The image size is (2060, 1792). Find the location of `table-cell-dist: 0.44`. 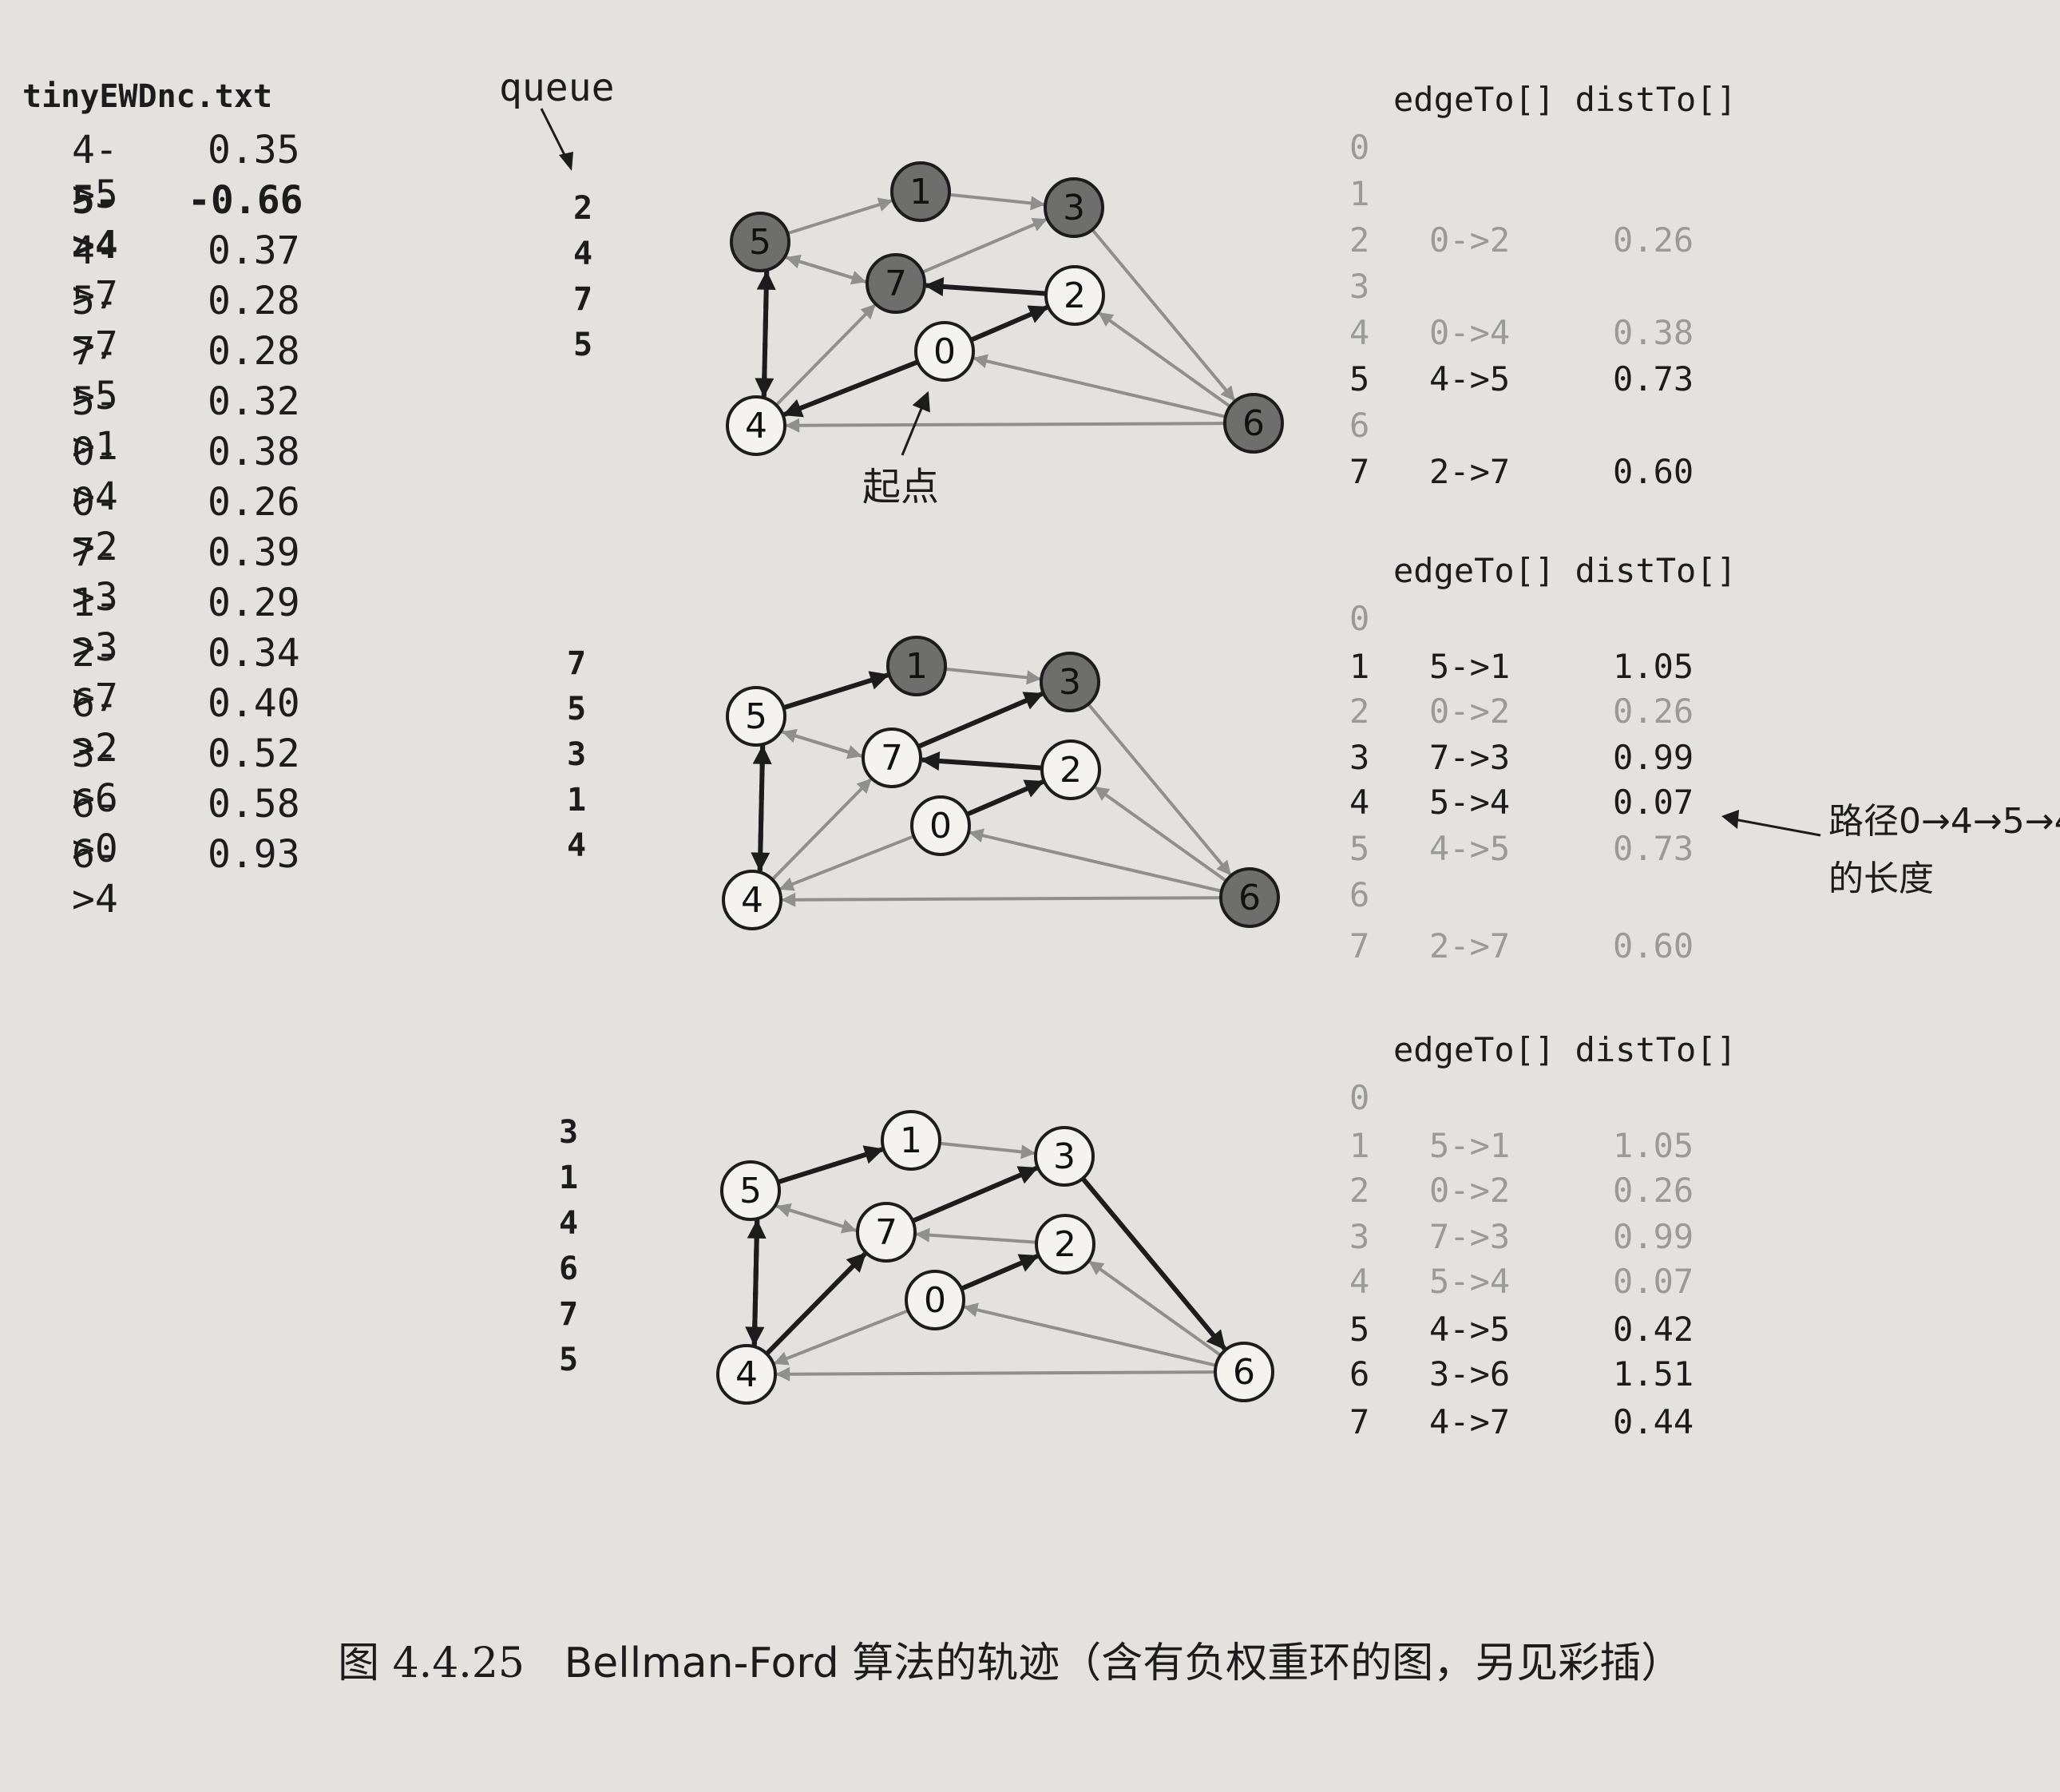

table-cell-dist: 0.44 is located at coordinates (1653, 1421).